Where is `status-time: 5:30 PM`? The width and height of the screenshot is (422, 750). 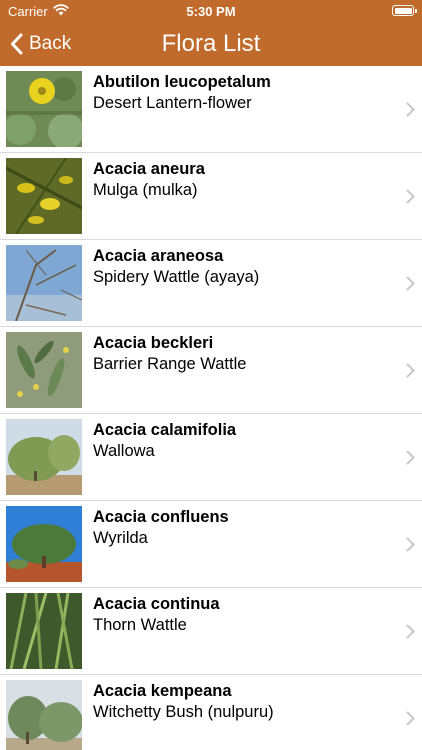
status-time: 5:30 PM is located at coordinates (211, 11).